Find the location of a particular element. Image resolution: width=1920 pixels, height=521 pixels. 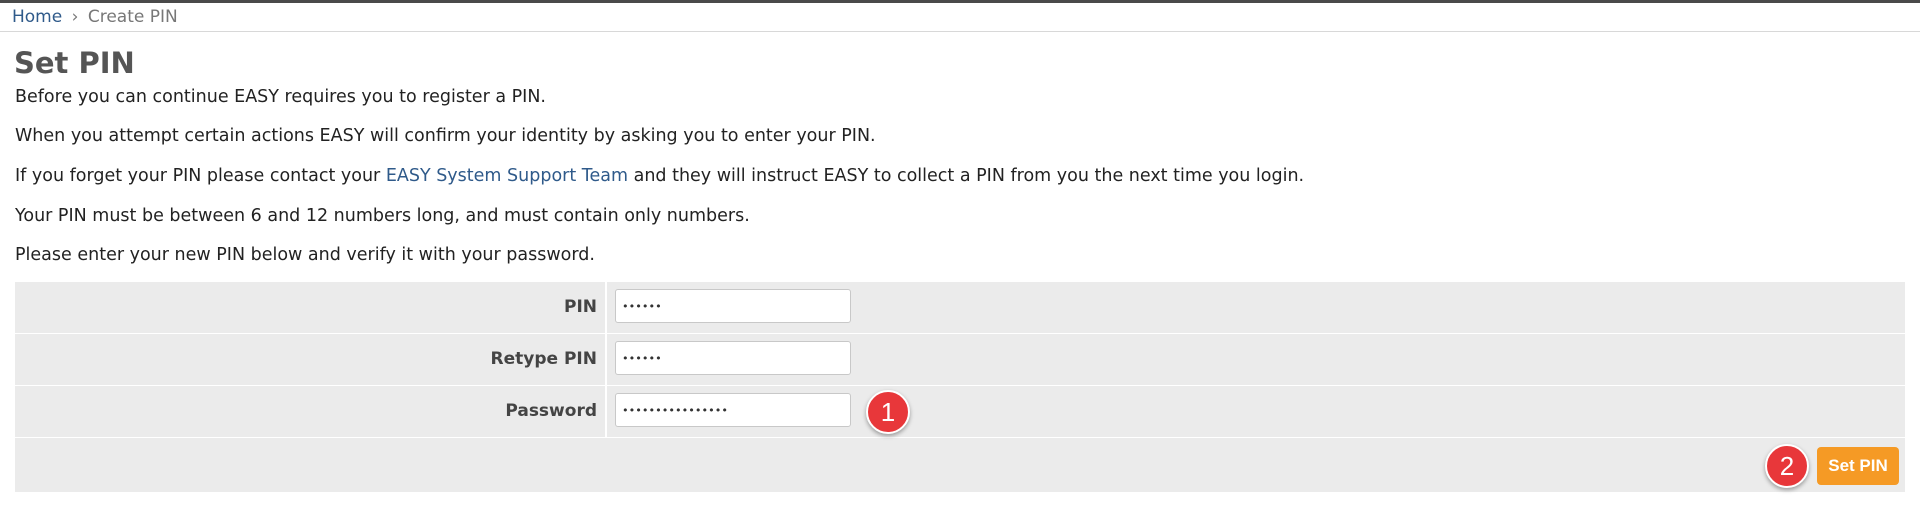

retype-pin-label-cell: Retype PIN is located at coordinates (311, 359).